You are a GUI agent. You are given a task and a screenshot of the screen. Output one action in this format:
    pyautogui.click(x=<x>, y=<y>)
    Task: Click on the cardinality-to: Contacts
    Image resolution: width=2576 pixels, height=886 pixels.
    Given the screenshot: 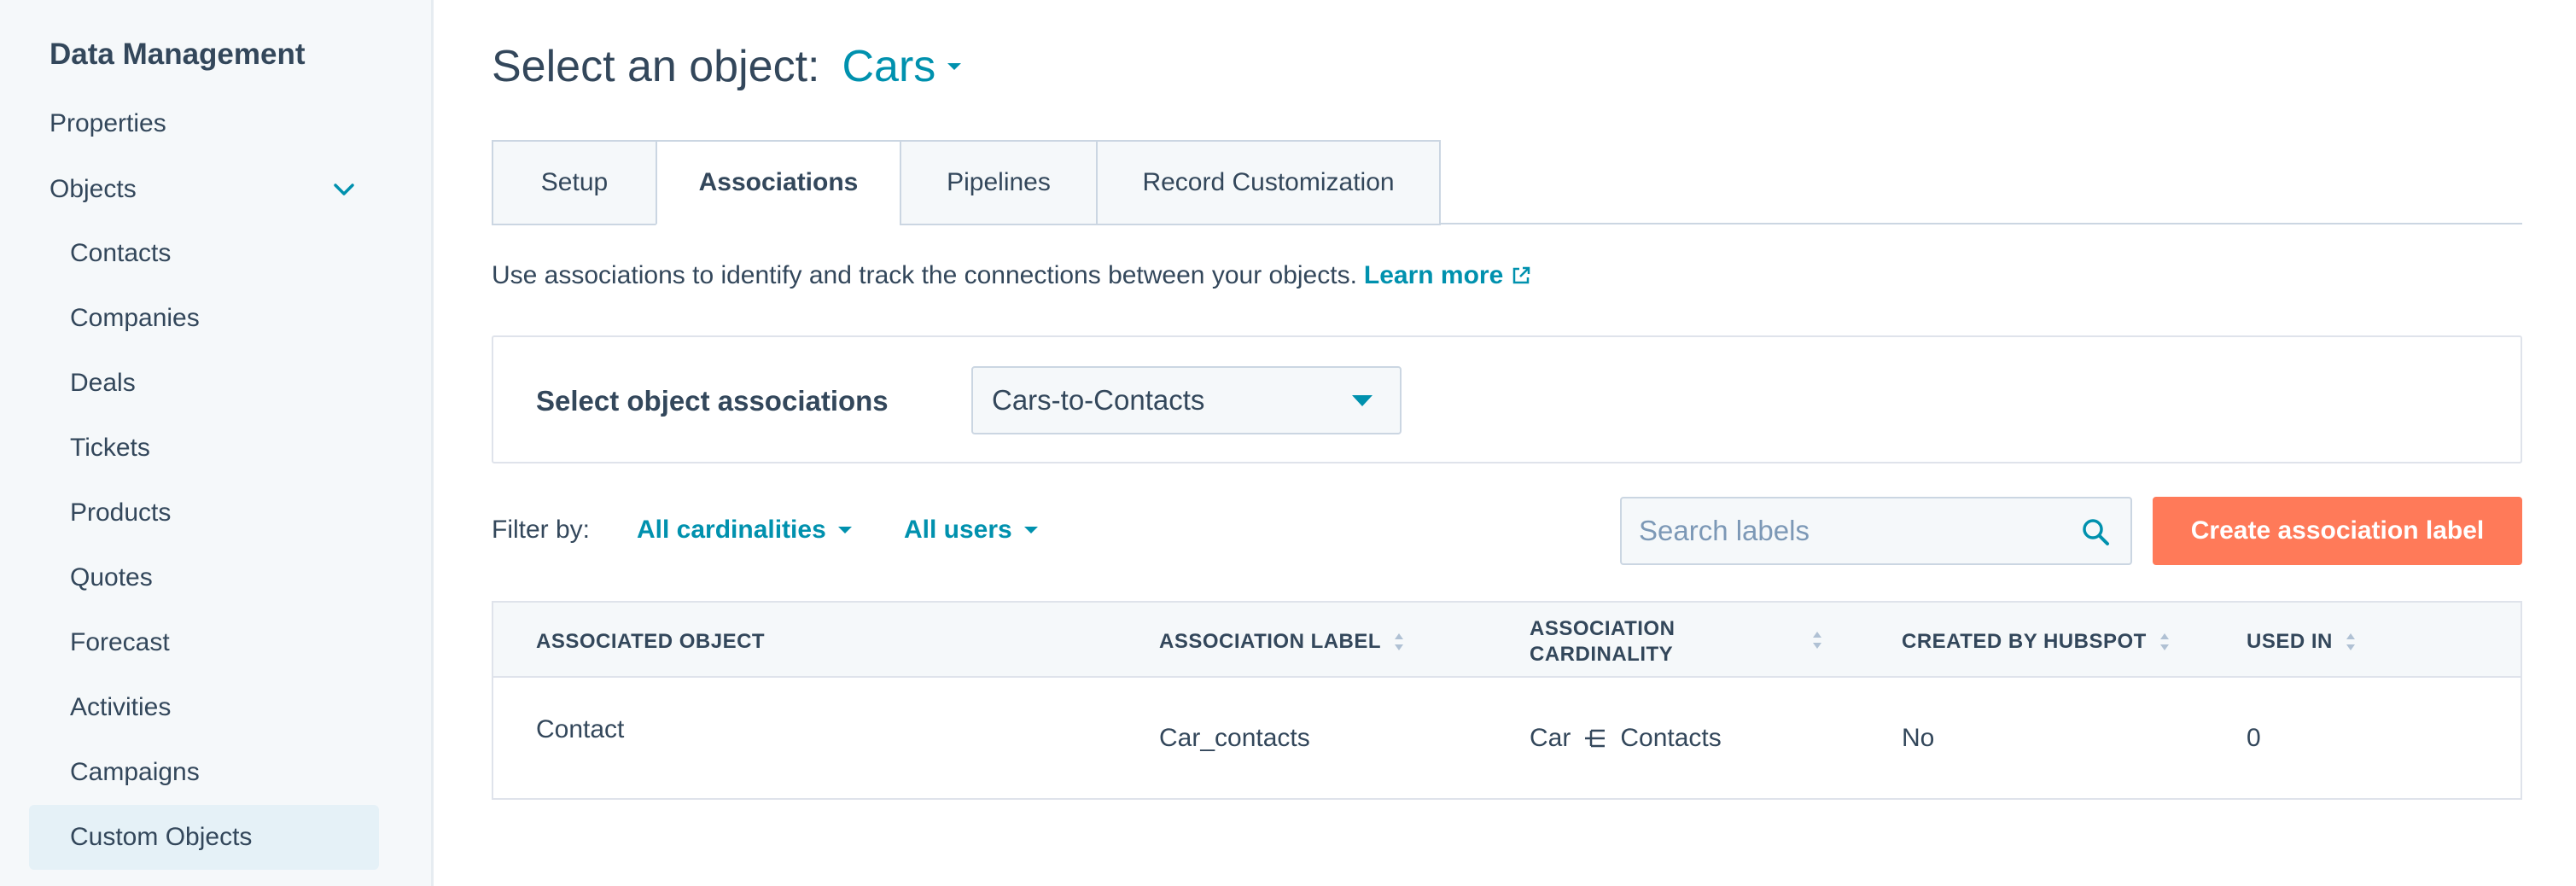 What is the action you would take?
    pyautogui.click(x=1671, y=738)
    